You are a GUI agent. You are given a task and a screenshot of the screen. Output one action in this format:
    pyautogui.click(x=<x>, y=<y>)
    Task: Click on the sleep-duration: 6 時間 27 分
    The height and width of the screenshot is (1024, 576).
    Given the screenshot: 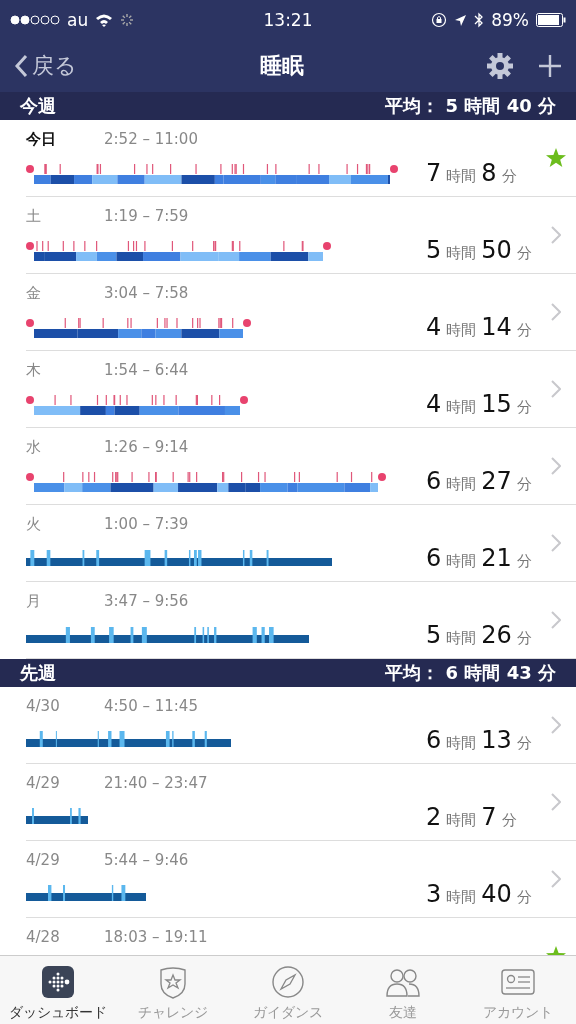 What is the action you would take?
    pyautogui.click(x=479, y=481)
    